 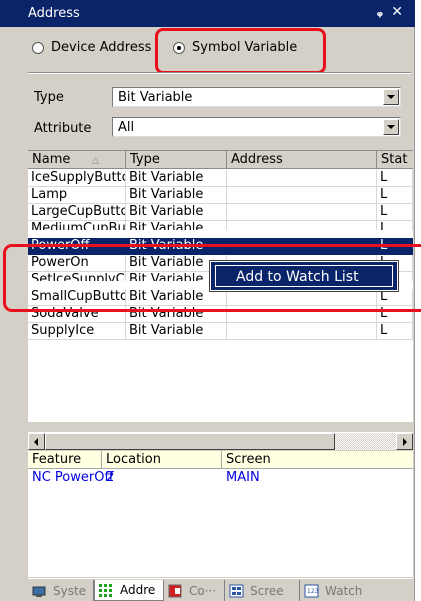 I want to click on table-row: Lamp Bit Variable L, so click(x=220, y=195).